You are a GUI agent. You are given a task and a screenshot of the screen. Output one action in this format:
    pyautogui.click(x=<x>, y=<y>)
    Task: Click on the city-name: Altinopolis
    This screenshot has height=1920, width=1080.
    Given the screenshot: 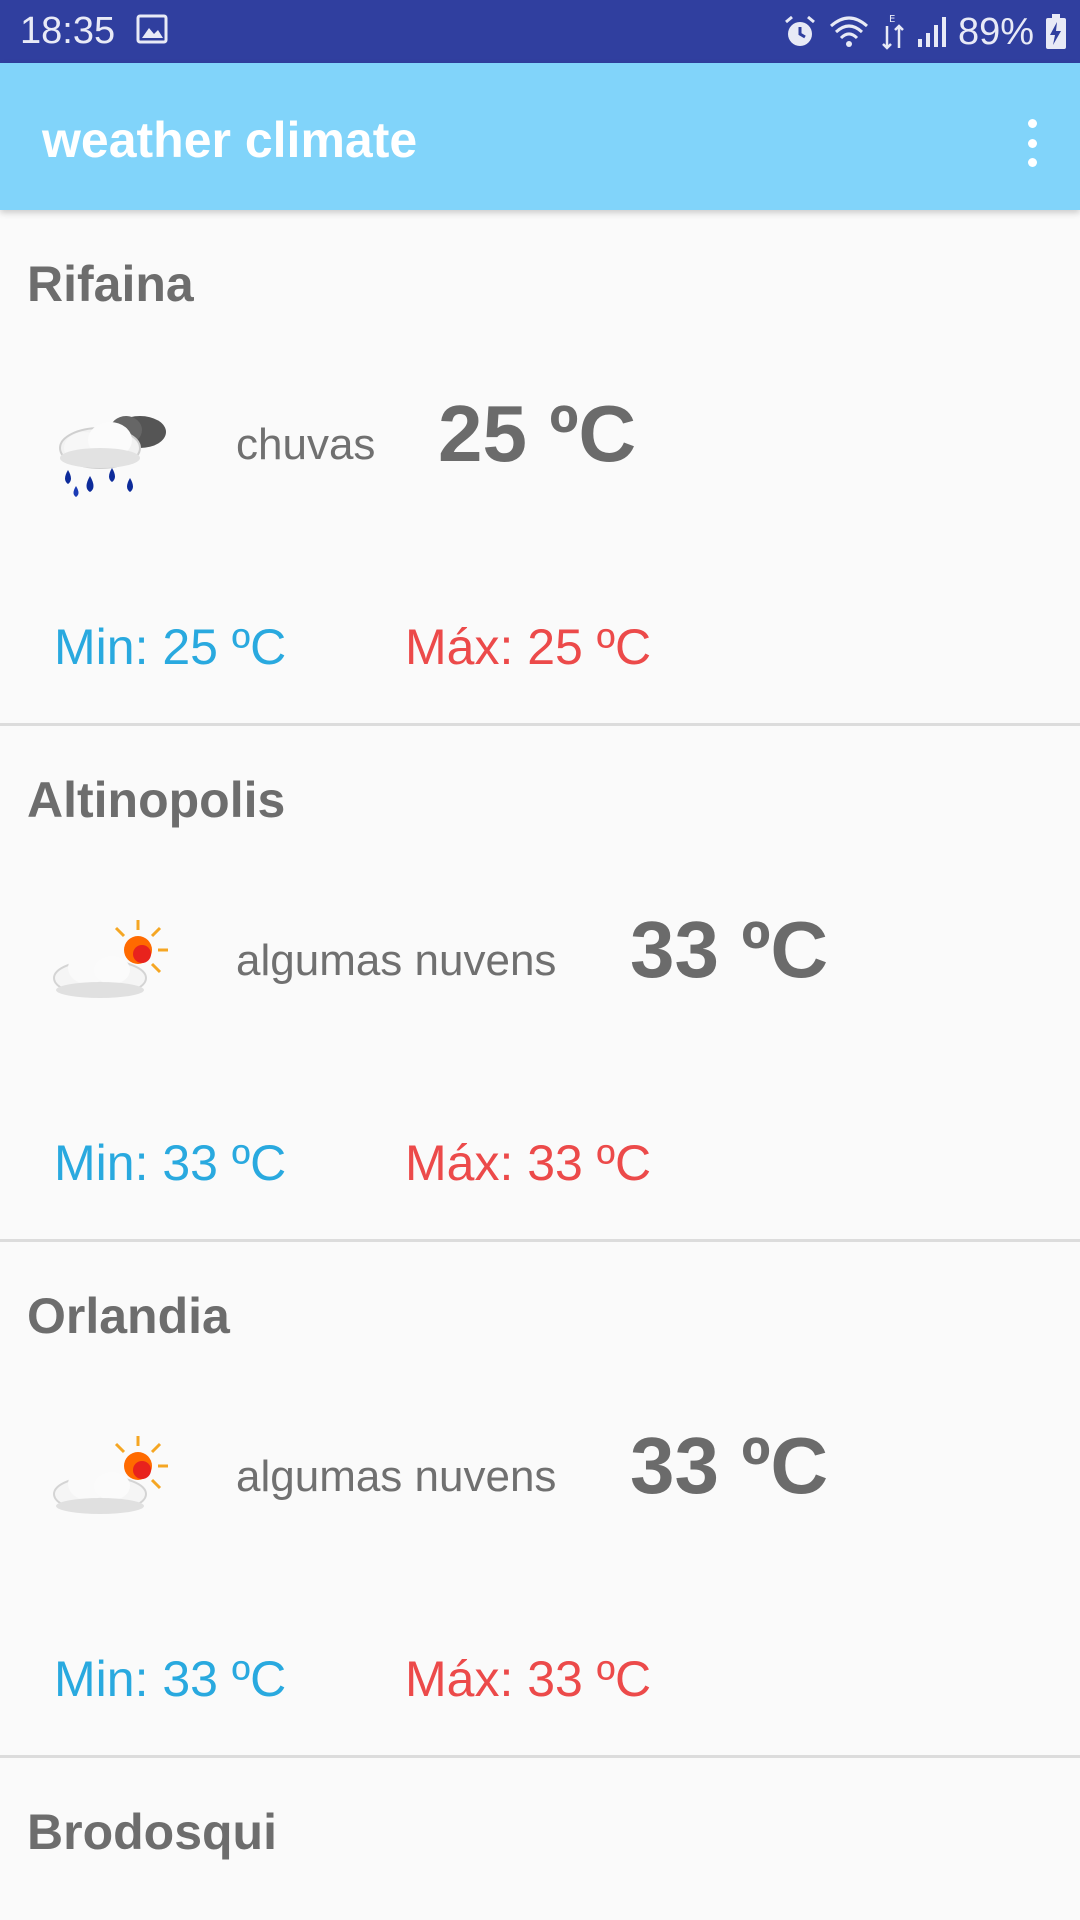 What is the action you would take?
    pyautogui.click(x=156, y=800)
    